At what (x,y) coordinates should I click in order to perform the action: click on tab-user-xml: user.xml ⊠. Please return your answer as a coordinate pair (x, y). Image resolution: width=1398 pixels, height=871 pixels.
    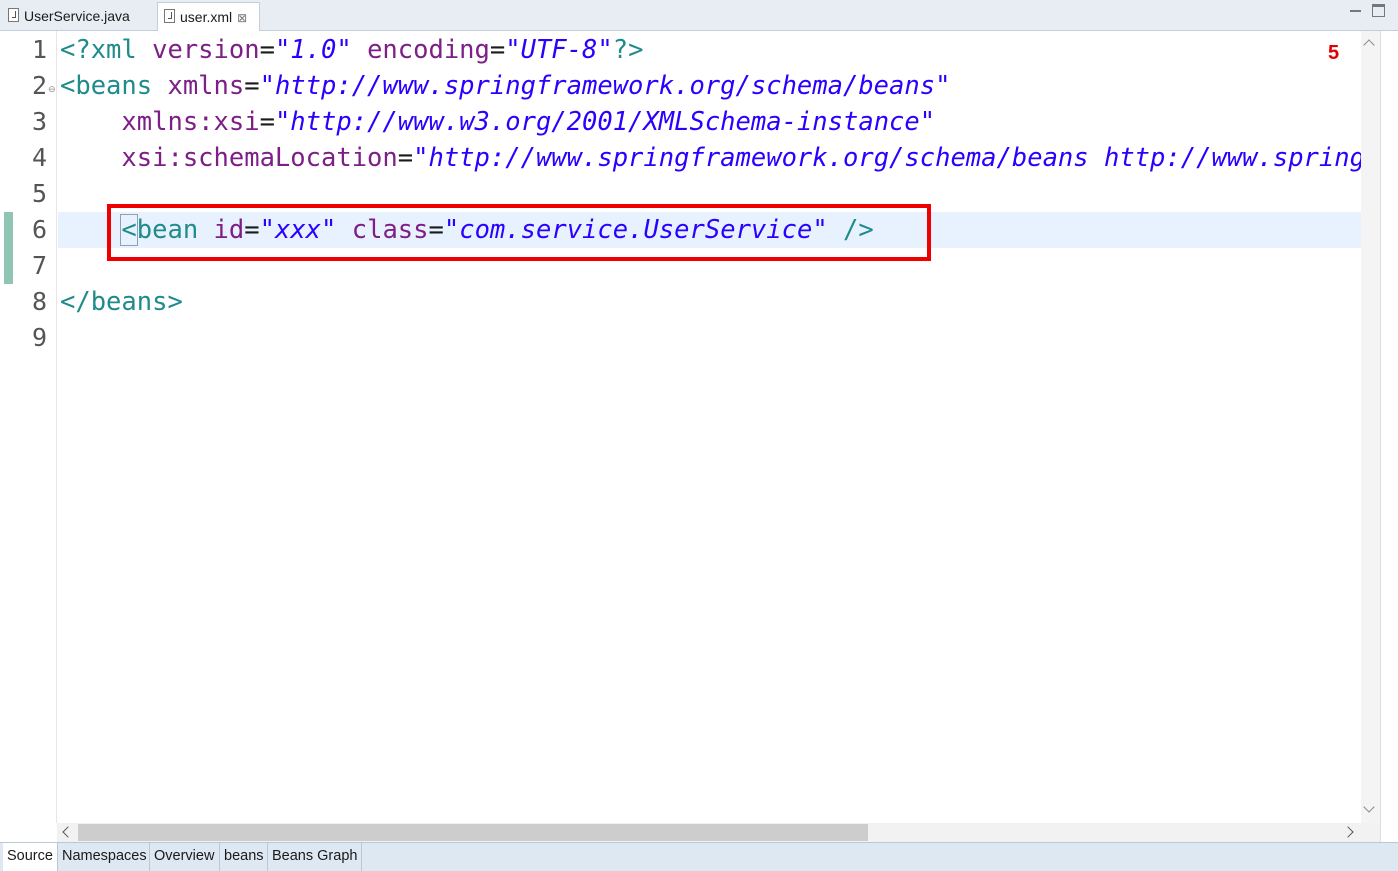
    Looking at the image, I should click on (208, 17).